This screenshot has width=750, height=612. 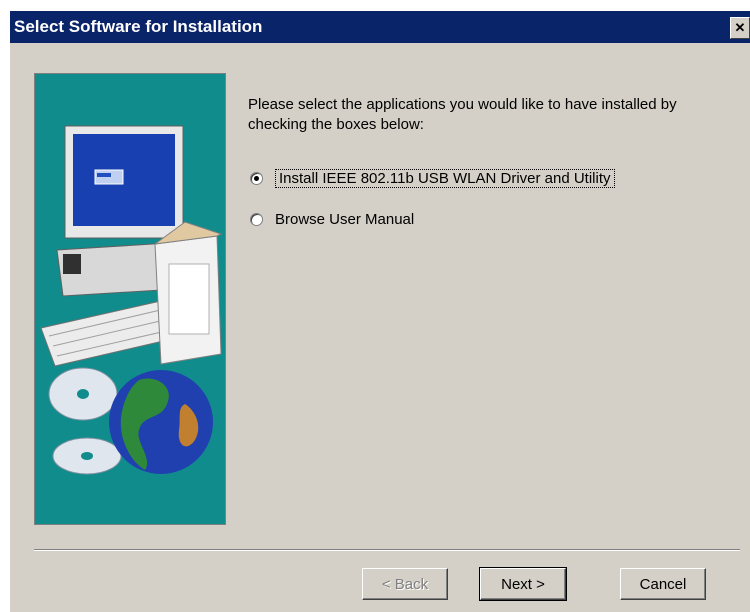 I want to click on radio-install-driver, so click(x=256, y=178).